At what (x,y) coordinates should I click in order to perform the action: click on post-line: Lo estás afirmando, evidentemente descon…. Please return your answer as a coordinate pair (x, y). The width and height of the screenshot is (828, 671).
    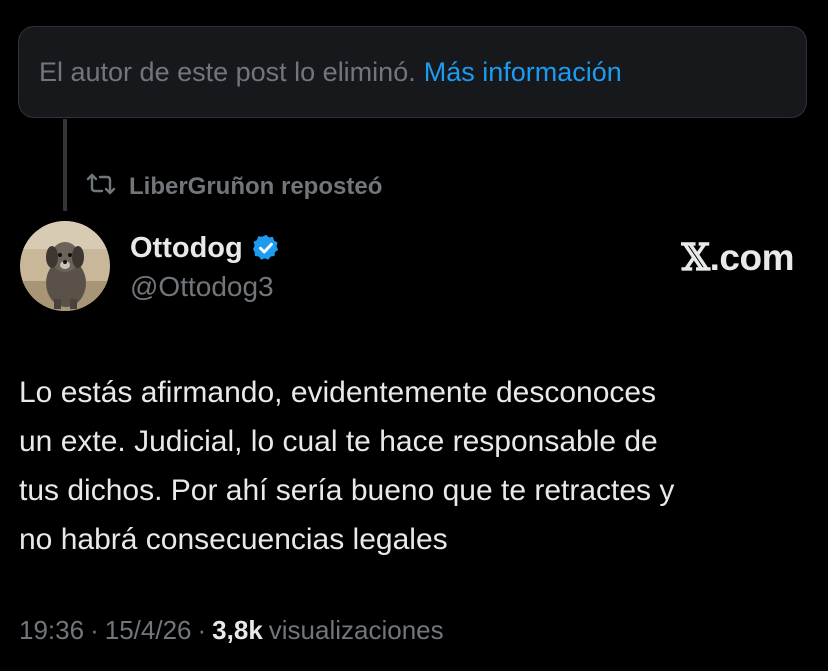
    Looking at the image, I should click on (338, 392).